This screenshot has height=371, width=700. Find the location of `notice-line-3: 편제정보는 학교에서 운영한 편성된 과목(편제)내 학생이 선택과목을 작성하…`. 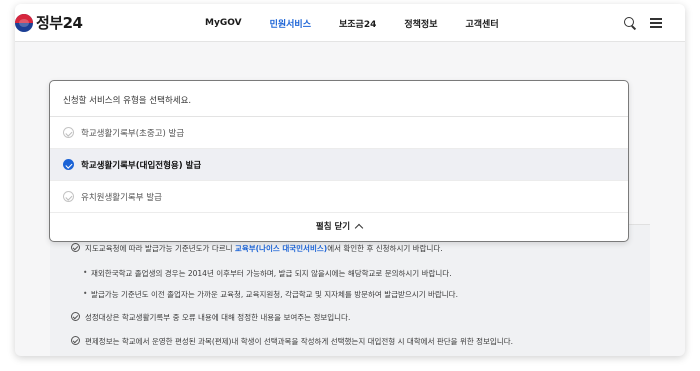

notice-line-3: 편제정보는 학교에서 운영한 편성된 과목(편제)내 학생이 선택과목을 작성하… is located at coordinates (292, 341).